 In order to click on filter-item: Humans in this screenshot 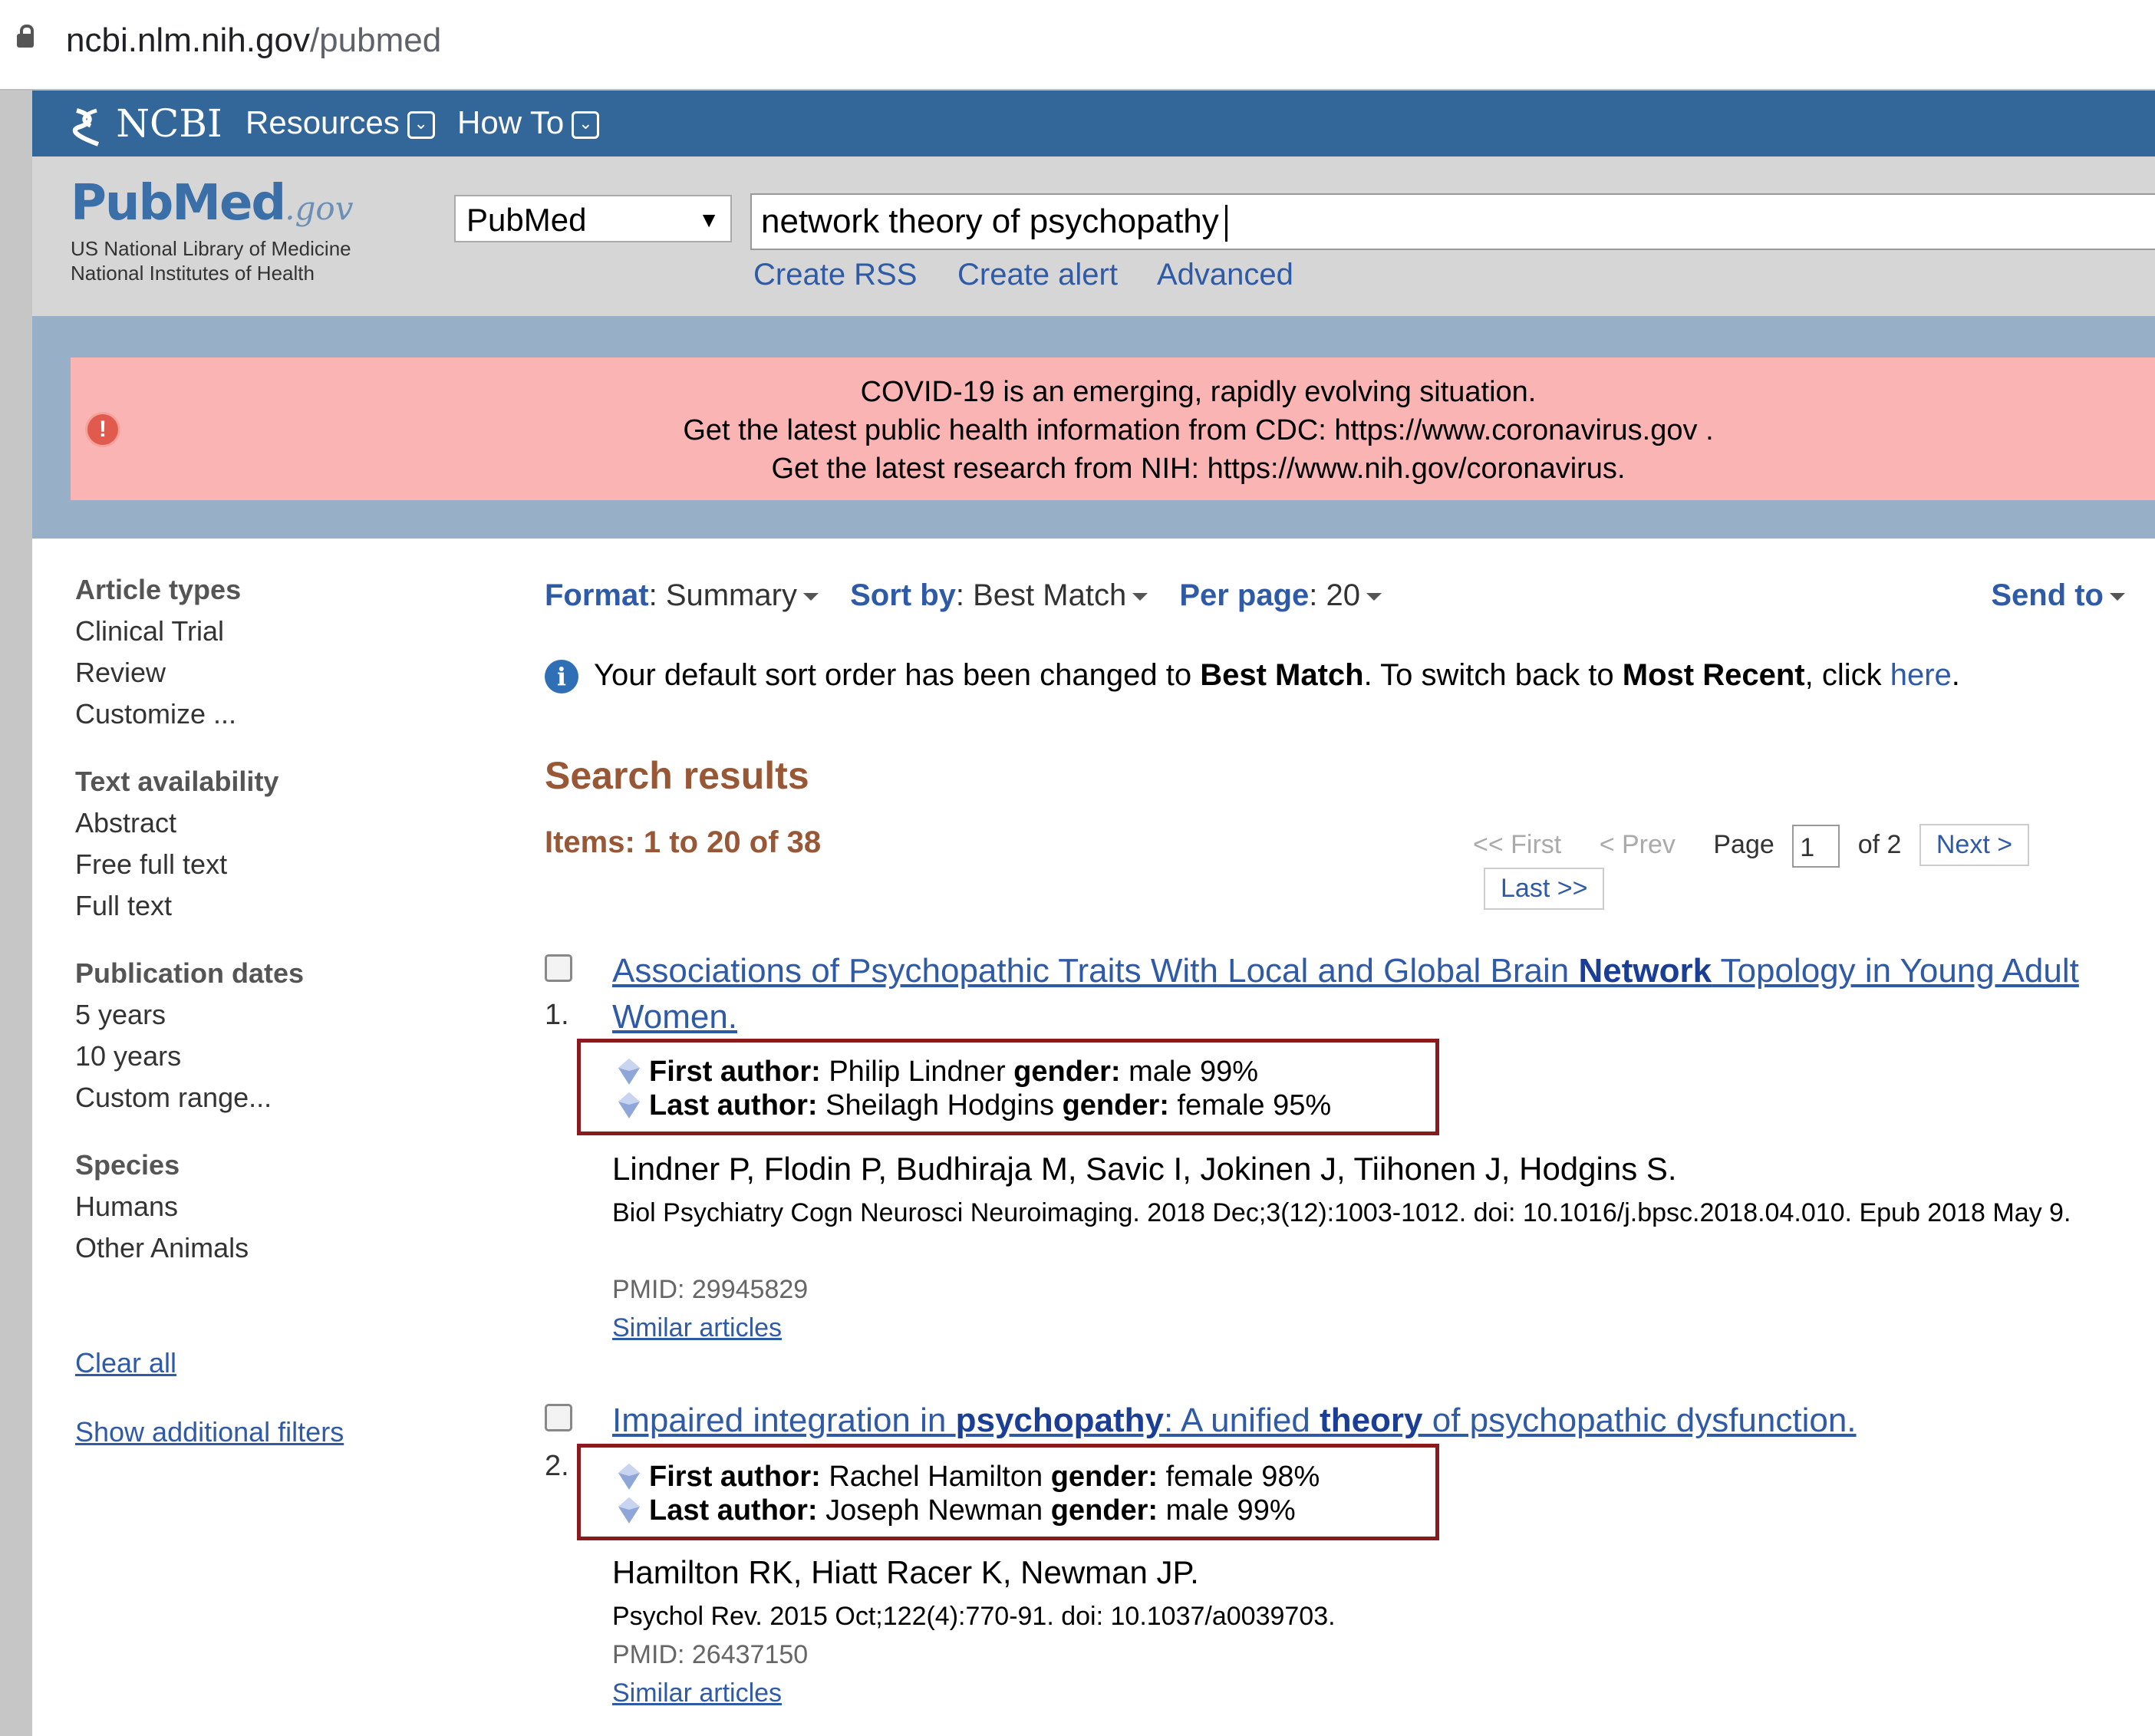, I will do `click(274, 1206)`.